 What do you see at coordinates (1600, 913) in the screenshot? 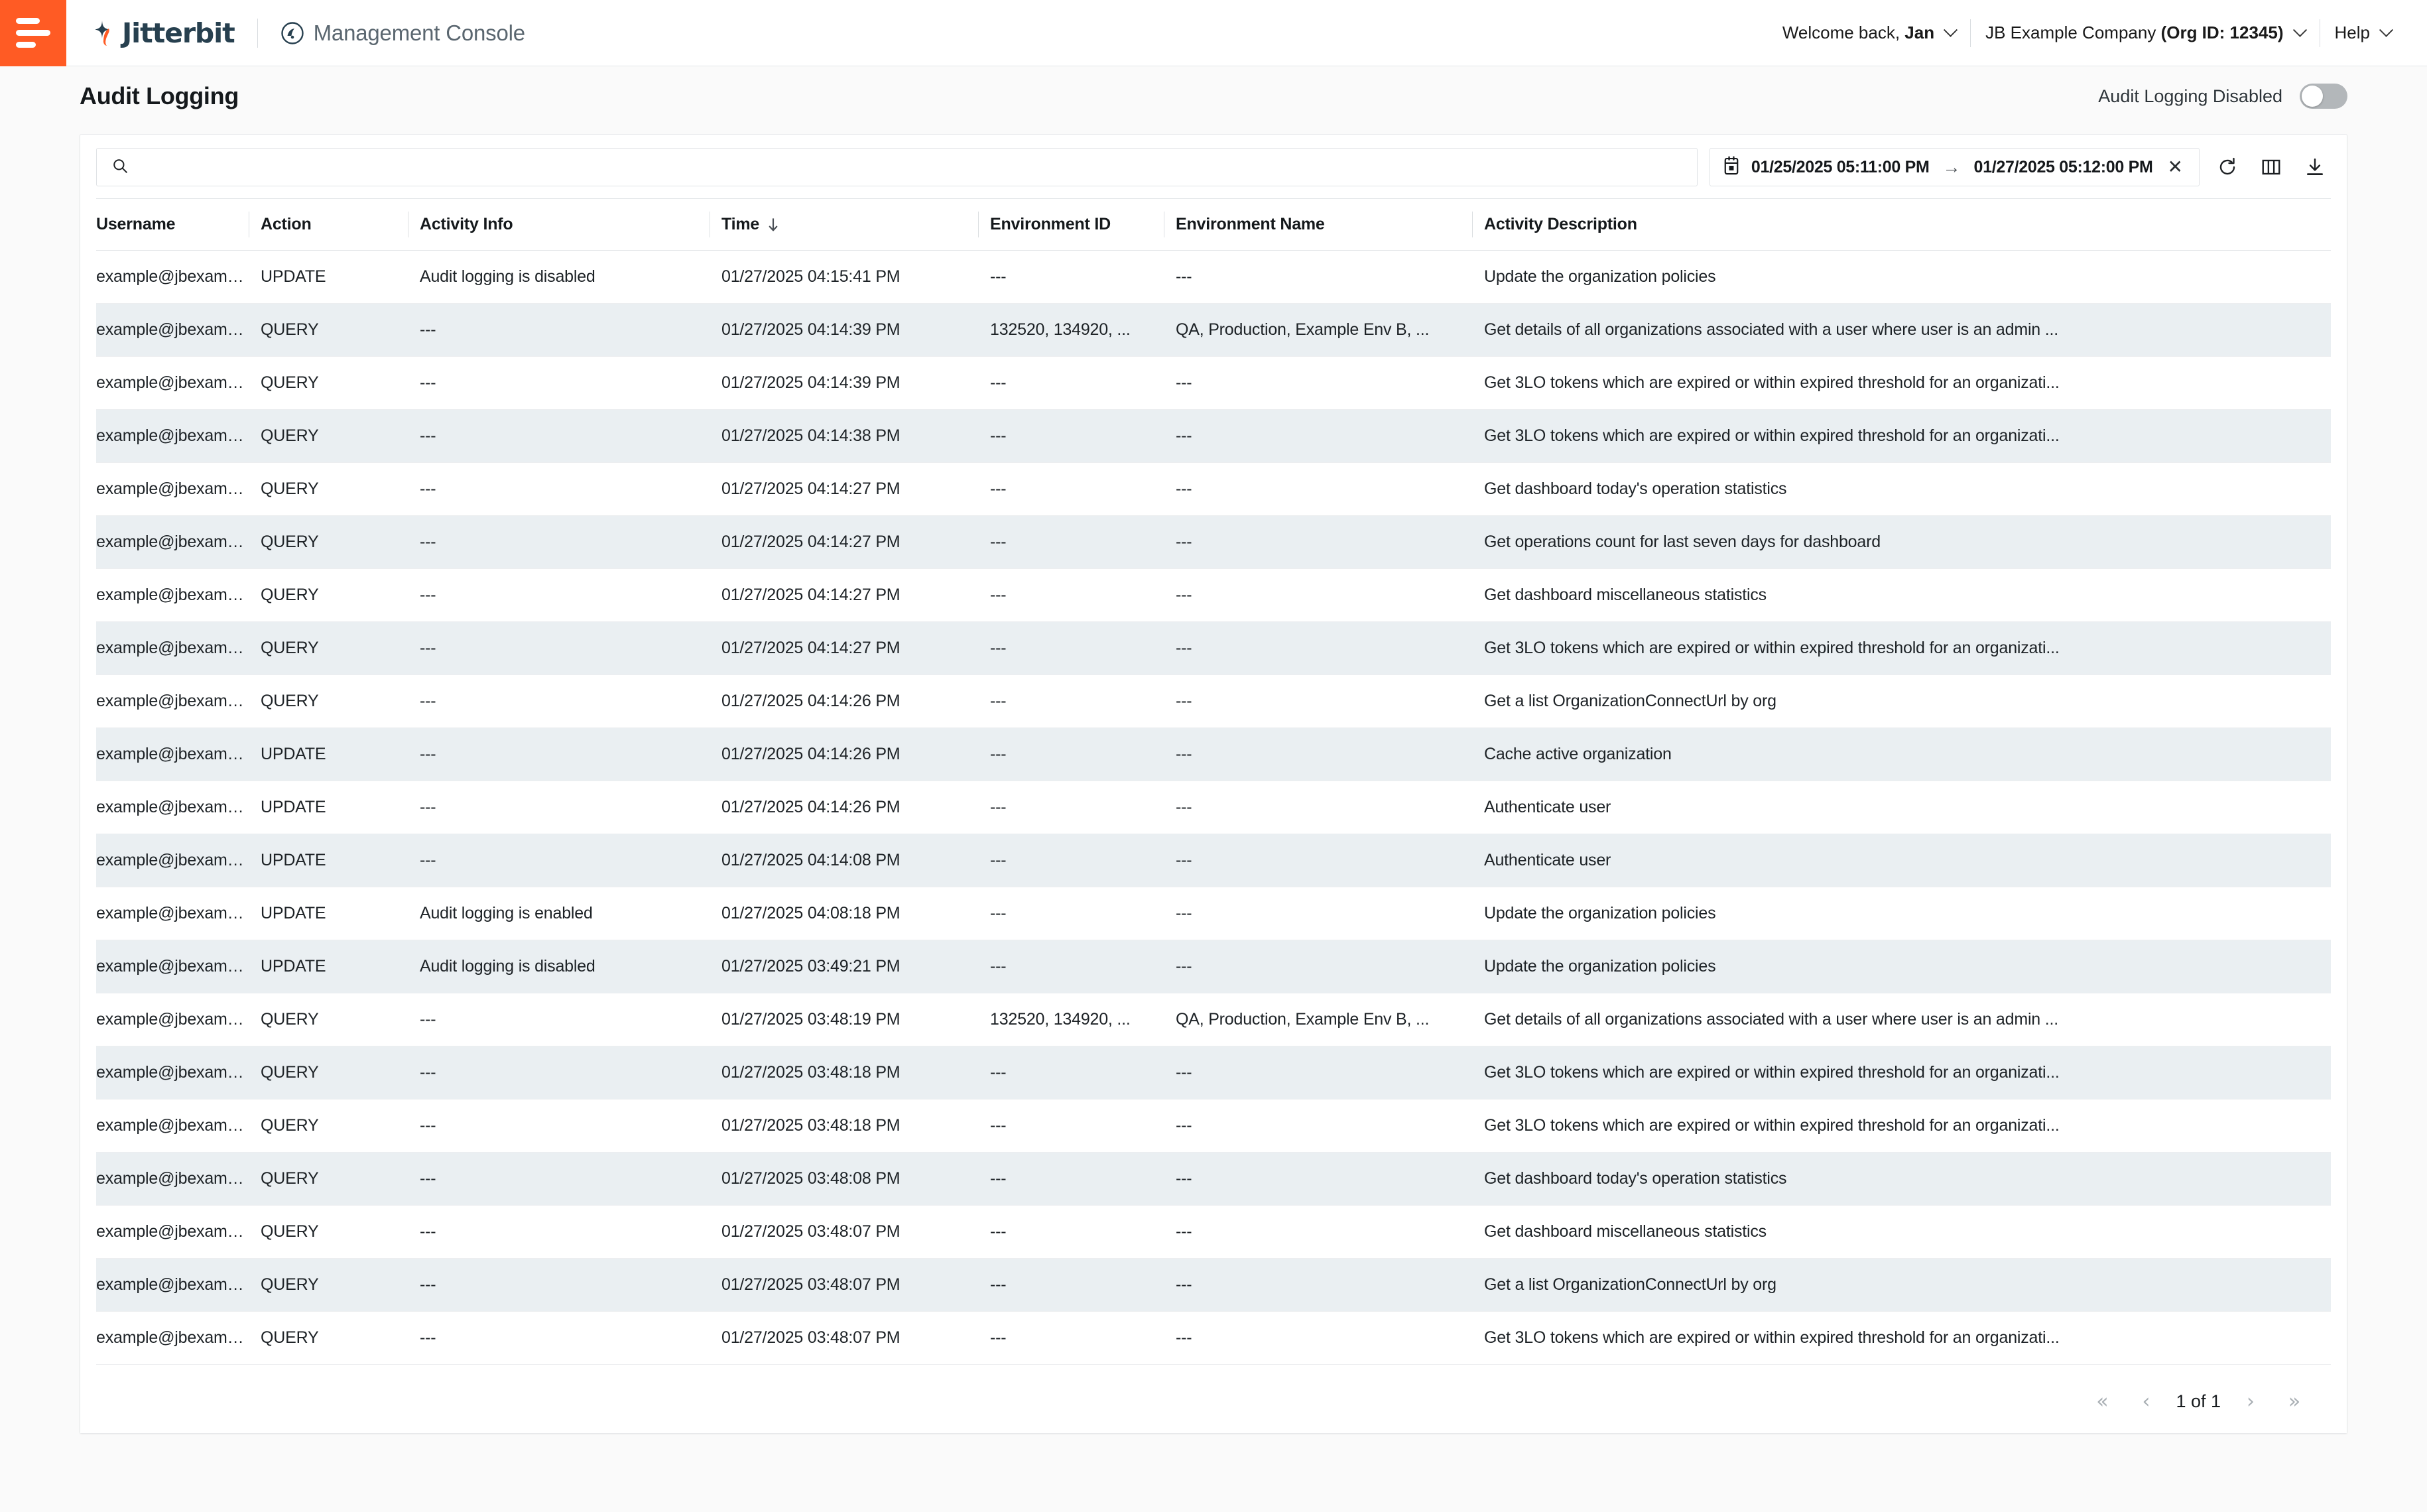
I see `cell-text: Update the organization policies` at bounding box center [1600, 913].